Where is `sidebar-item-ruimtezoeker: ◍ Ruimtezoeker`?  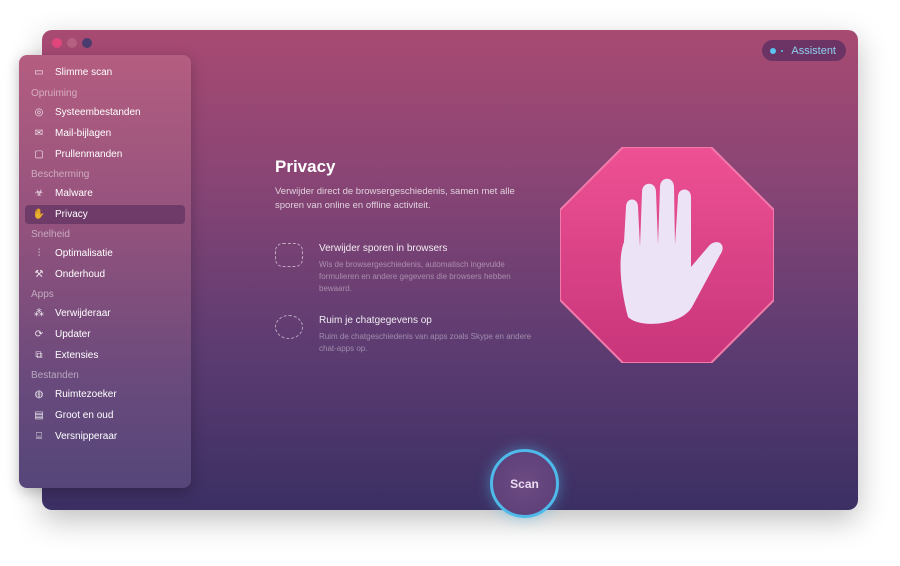
sidebar-item-ruimtezoeker: ◍ Ruimtezoeker is located at coordinates (105, 394).